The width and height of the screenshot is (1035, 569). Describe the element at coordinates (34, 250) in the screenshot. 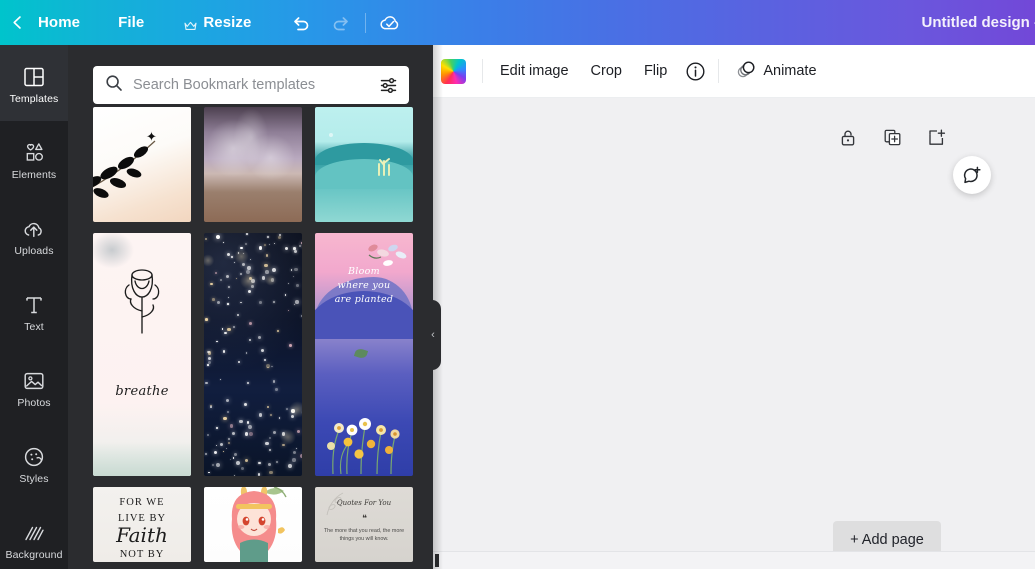

I see `sidebar-label-uploads: Uploads` at that location.